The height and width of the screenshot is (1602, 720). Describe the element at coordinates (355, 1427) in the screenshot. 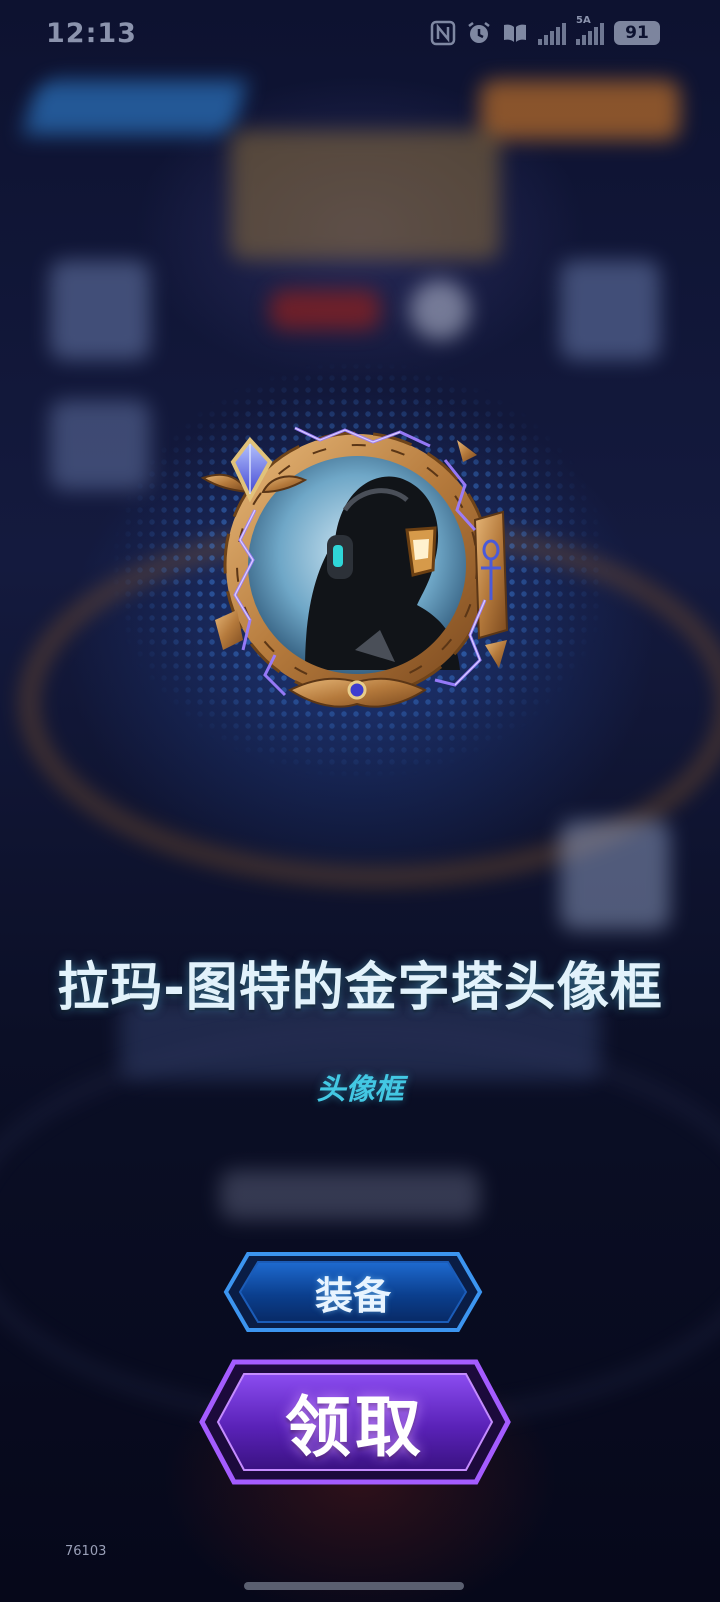

I see `claim-button-label: 领取` at that location.